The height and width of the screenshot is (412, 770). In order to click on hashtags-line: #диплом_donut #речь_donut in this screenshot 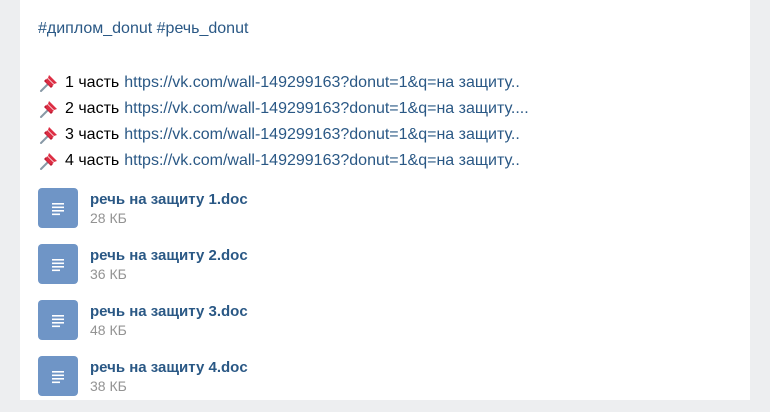, I will do `click(143, 29)`.